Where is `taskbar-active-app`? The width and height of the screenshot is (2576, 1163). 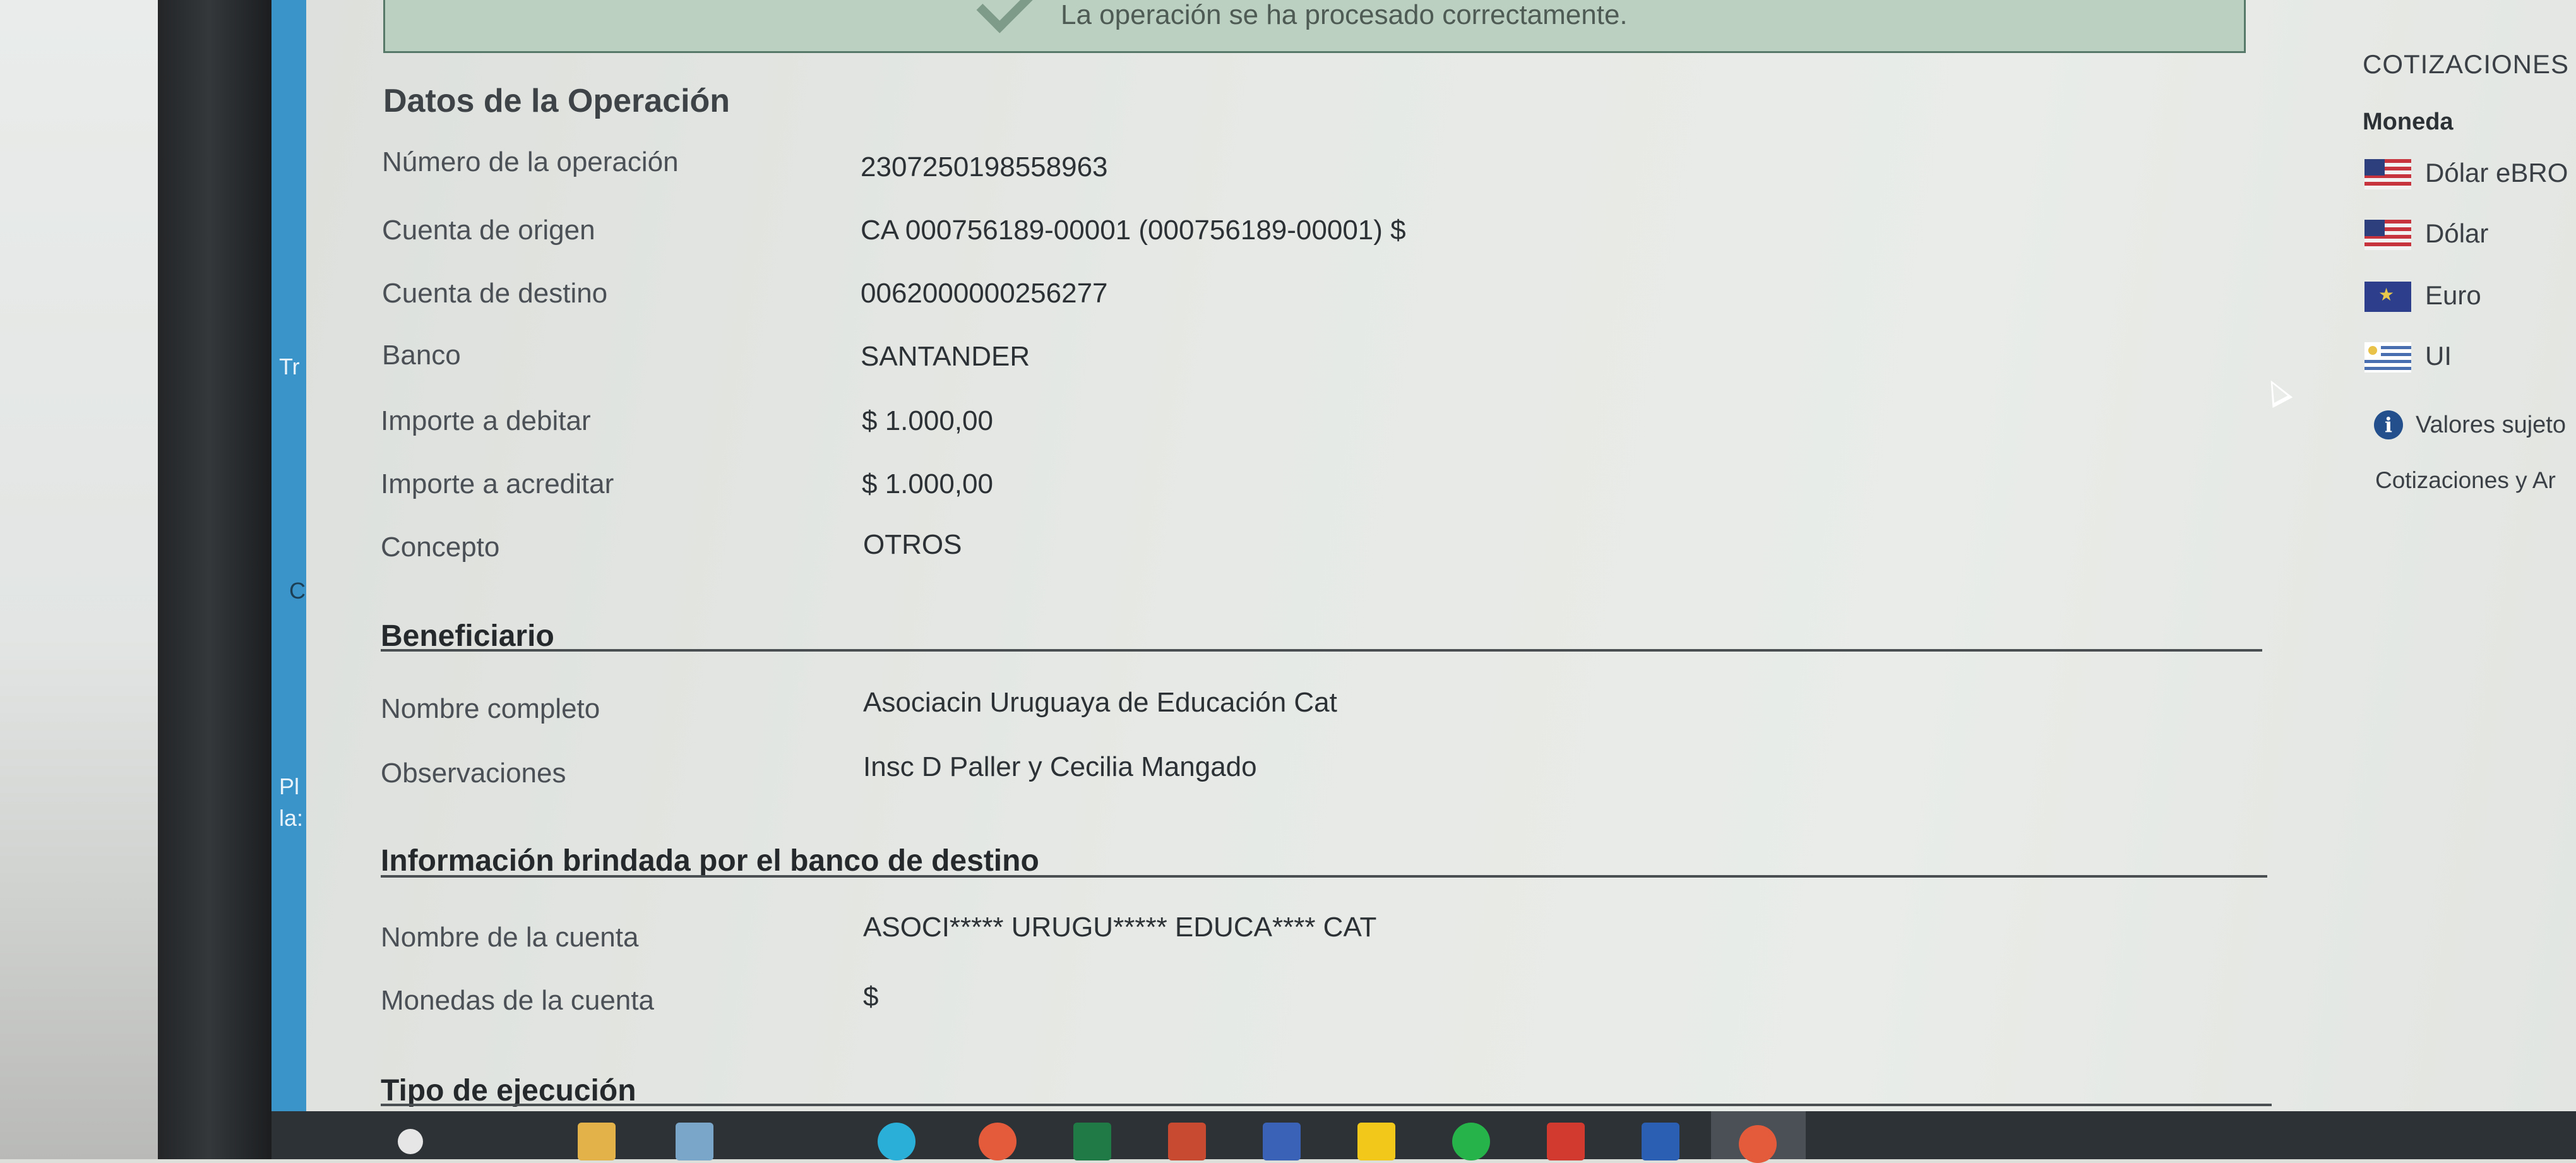 taskbar-active-app is located at coordinates (1758, 1137).